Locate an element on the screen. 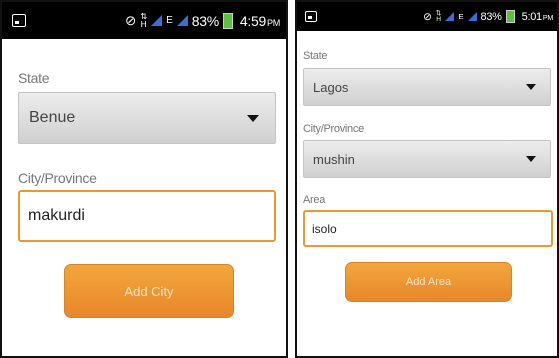  city-input: makurdi is located at coordinates (147, 216).